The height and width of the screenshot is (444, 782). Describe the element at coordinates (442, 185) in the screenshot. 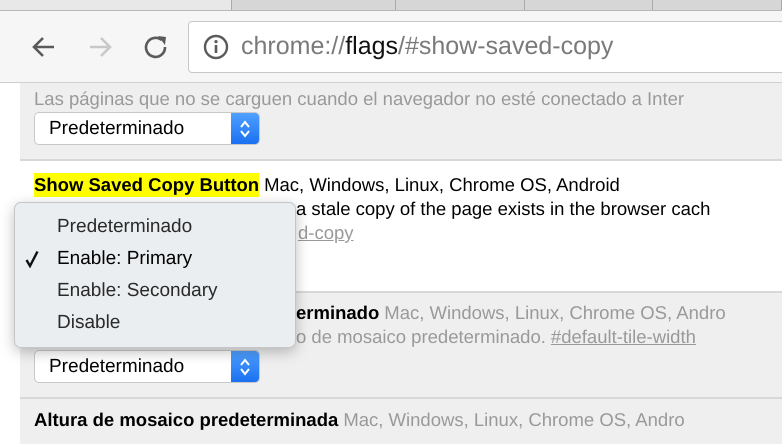

I see `platforms-text: Mac, Windows, Linux, Chrome OS, Android` at that location.